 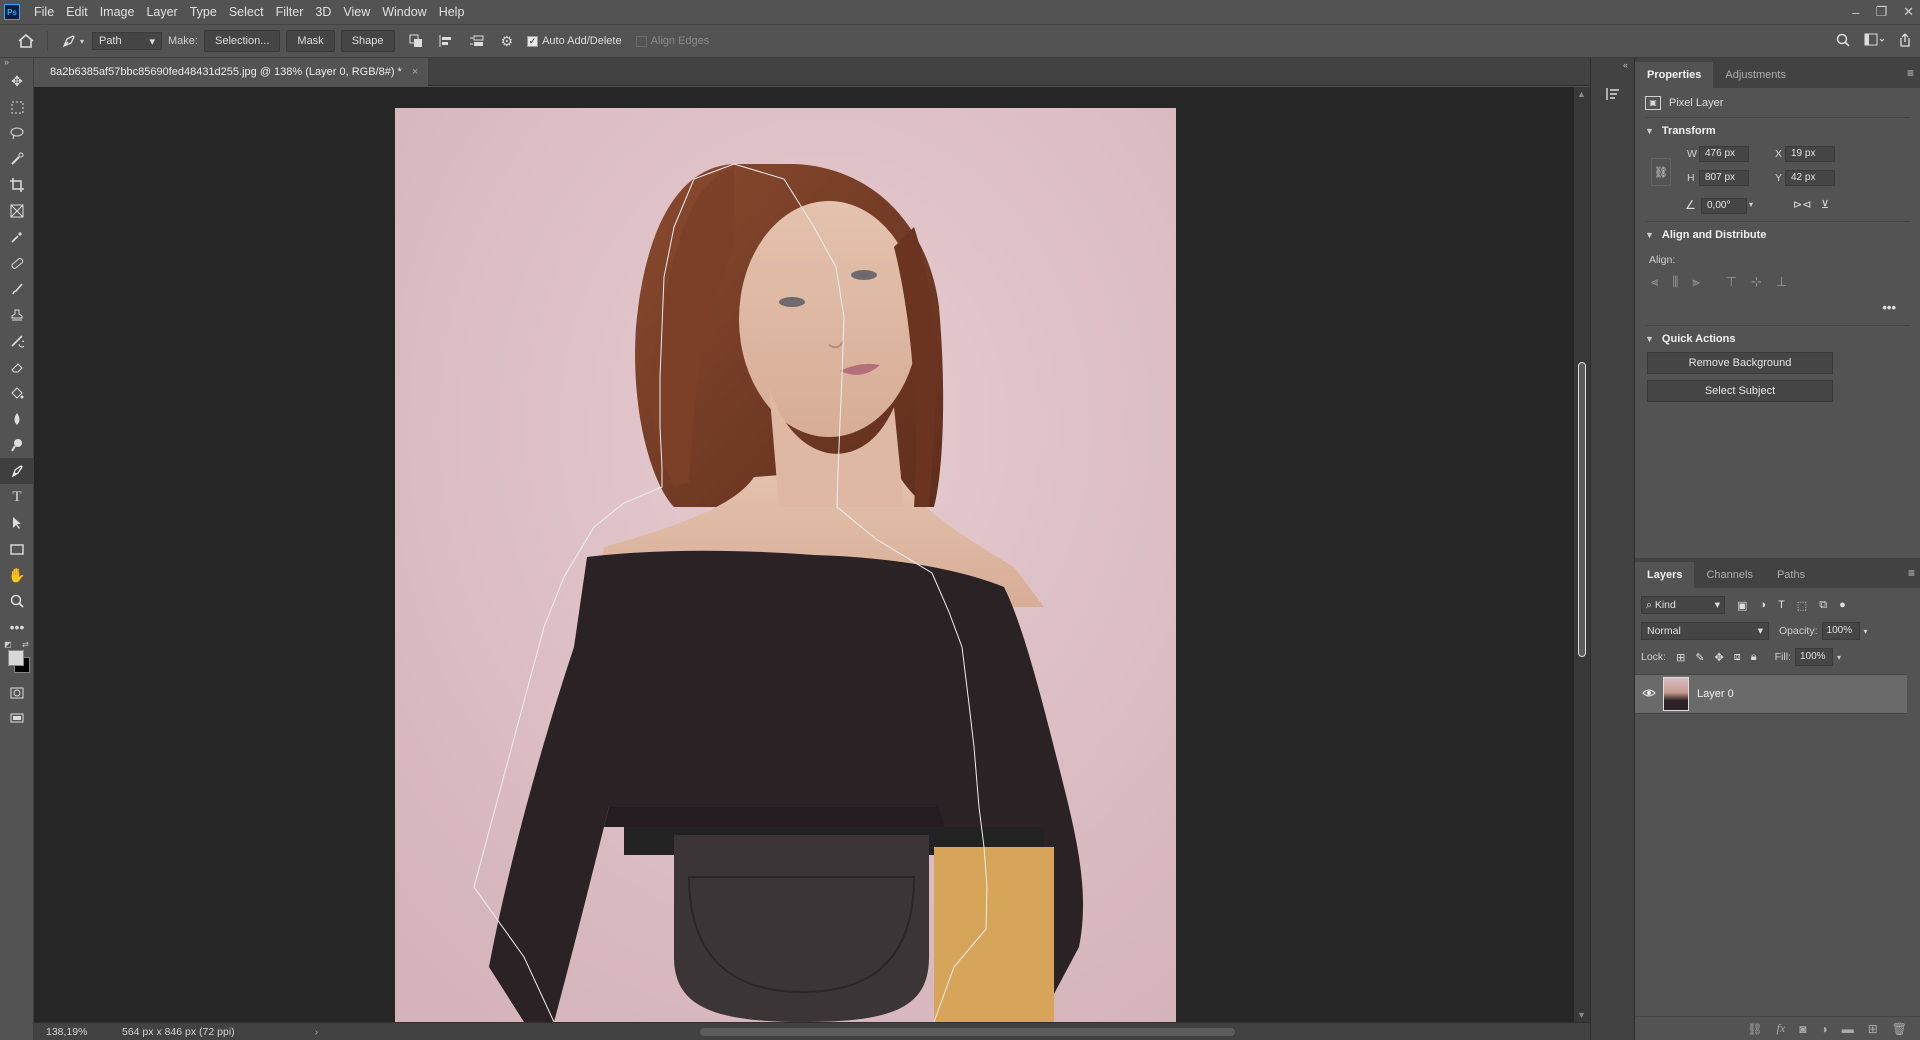 What do you see at coordinates (1613, 94) in the screenshot?
I see `history-panel-icon` at bounding box center [1613, 94].